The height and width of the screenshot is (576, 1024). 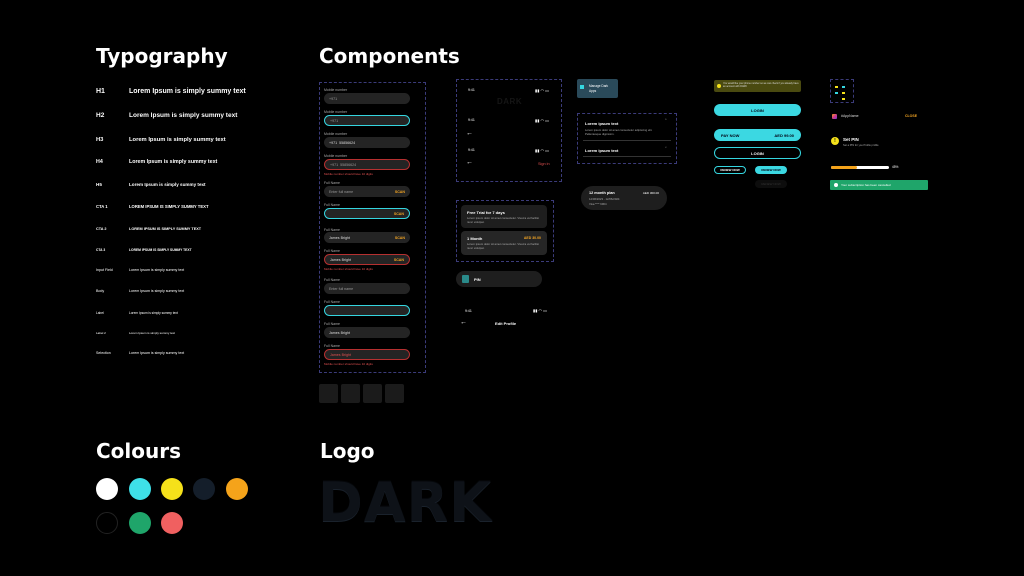 I want to click on input-placeholder: Enter full name, so click(x=341, y=288).